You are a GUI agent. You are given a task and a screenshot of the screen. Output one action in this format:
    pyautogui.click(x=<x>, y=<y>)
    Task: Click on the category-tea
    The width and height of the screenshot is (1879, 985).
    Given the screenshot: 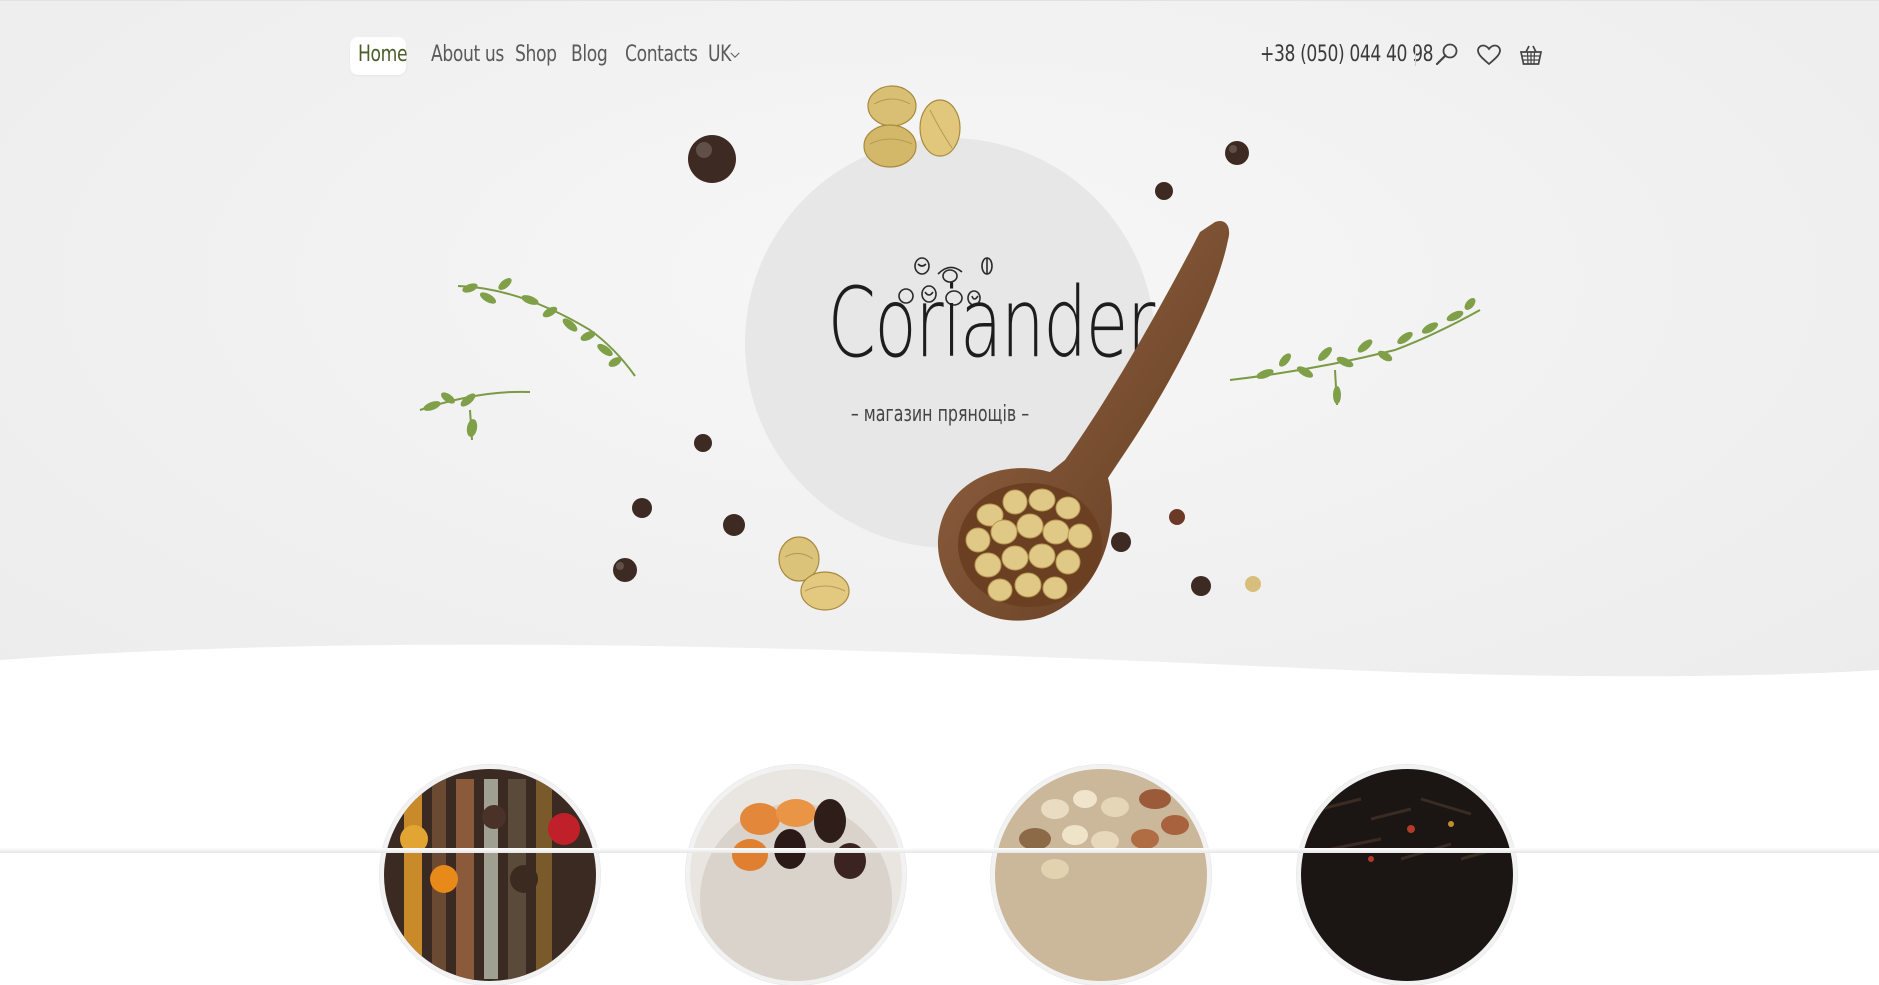 What is the action you would take?
    pyautogui.click(x=1407, y=875)
    